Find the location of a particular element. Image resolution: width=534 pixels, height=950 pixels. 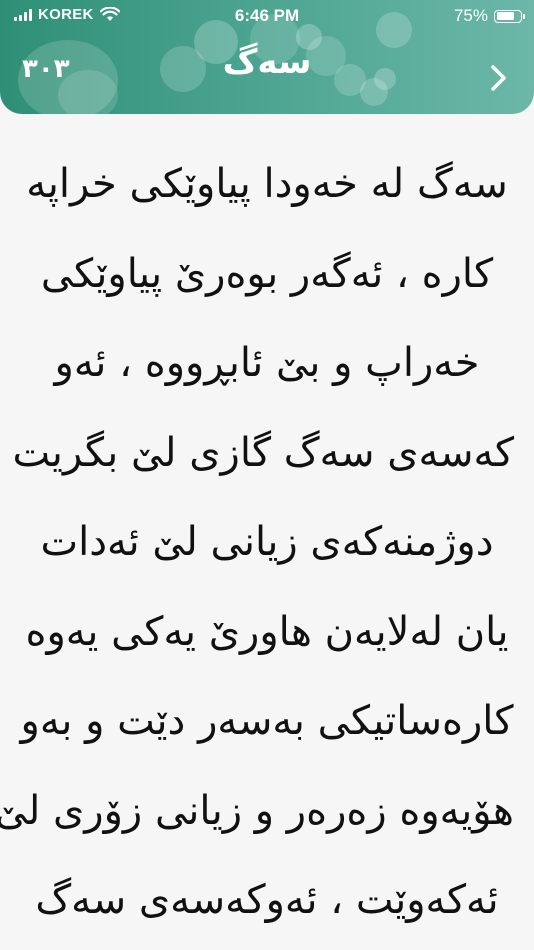

header-bar: KOREK 6:46 PM 75% ٣٠٣ سەگ is located at coordinates (267, 57).